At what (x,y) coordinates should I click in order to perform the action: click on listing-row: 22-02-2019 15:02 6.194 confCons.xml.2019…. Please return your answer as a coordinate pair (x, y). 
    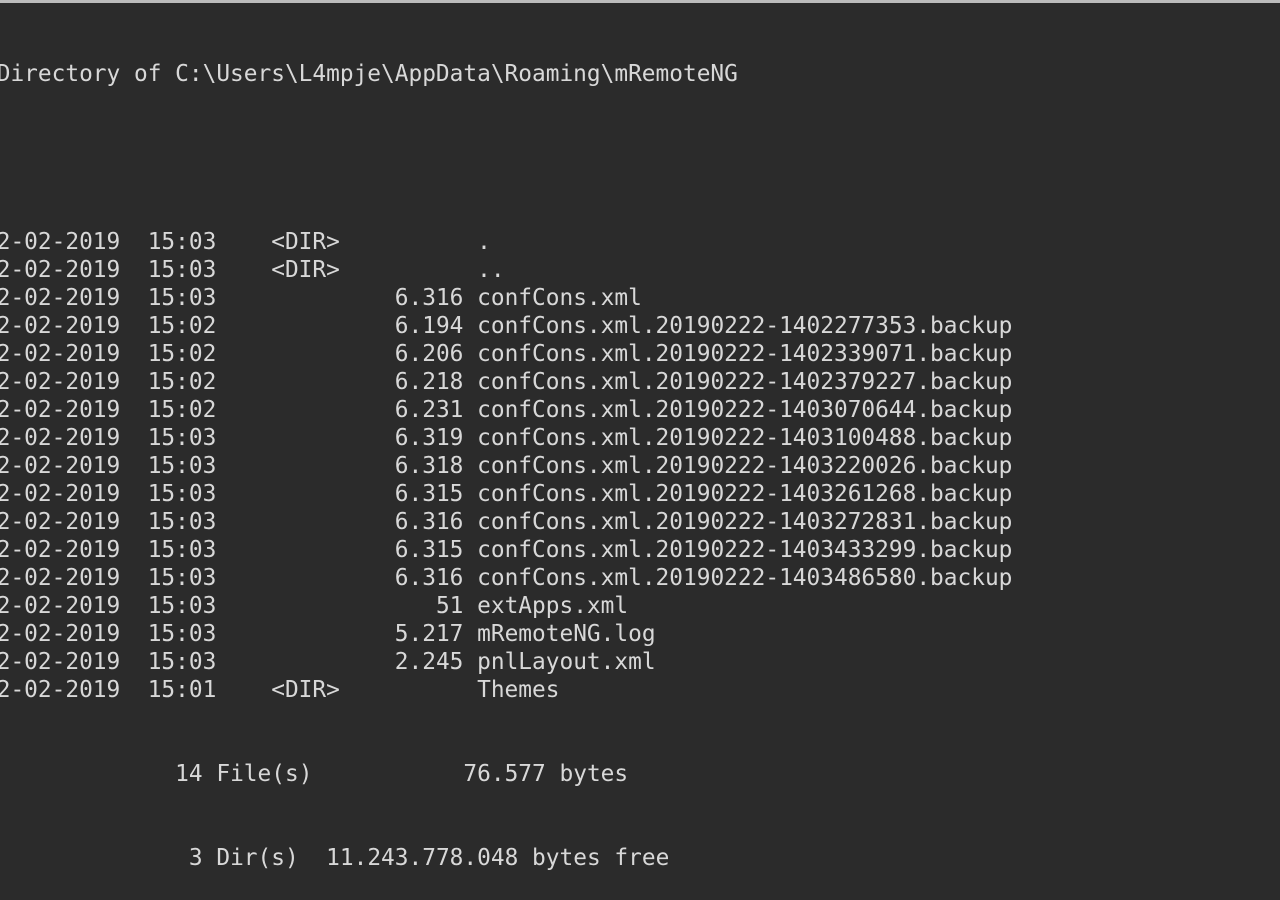
    Looking at the image, I should click on (640, 326).